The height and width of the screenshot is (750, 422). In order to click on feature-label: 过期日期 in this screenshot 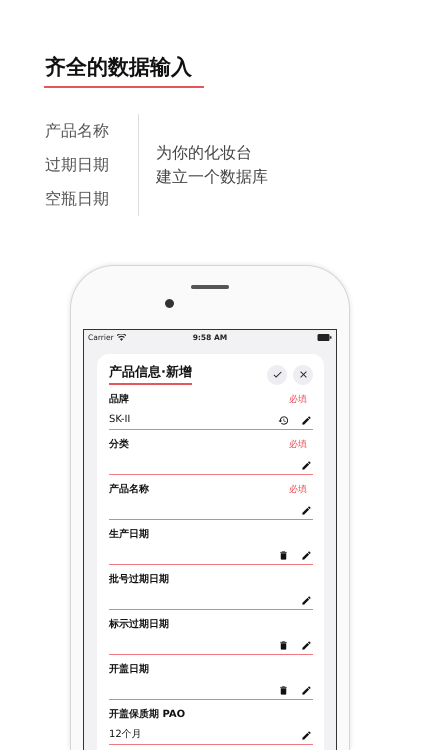, I will do `click(77, 165)`.